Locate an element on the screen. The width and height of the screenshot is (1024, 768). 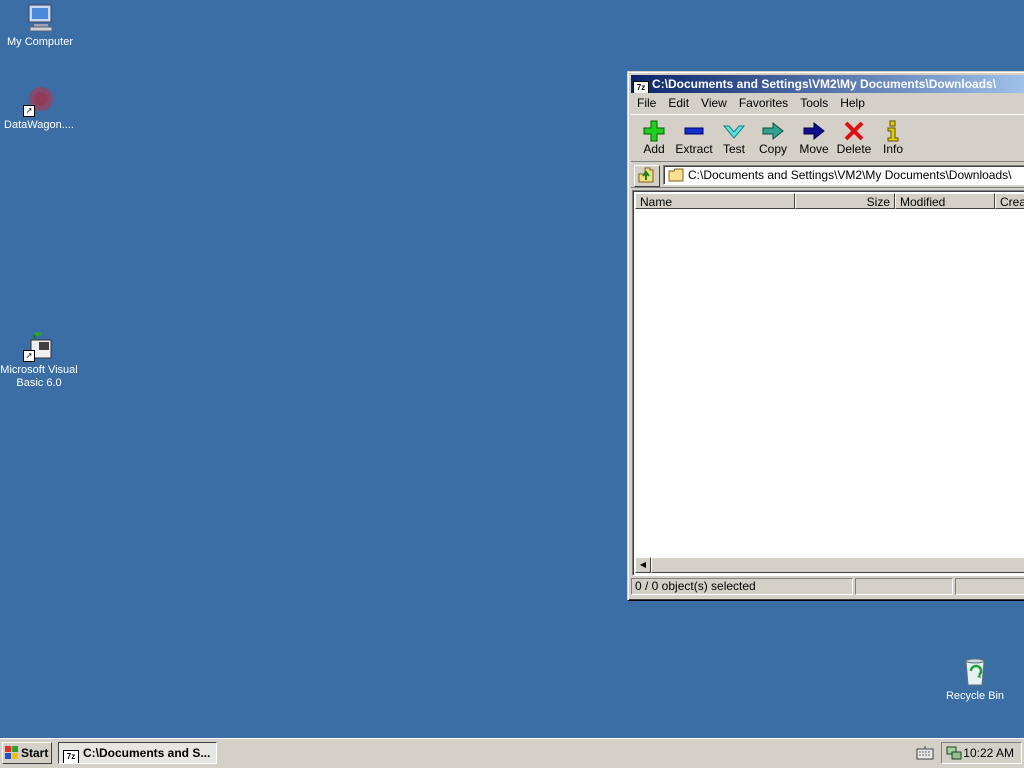
info-label: Info is located at coordinates (892, 149).